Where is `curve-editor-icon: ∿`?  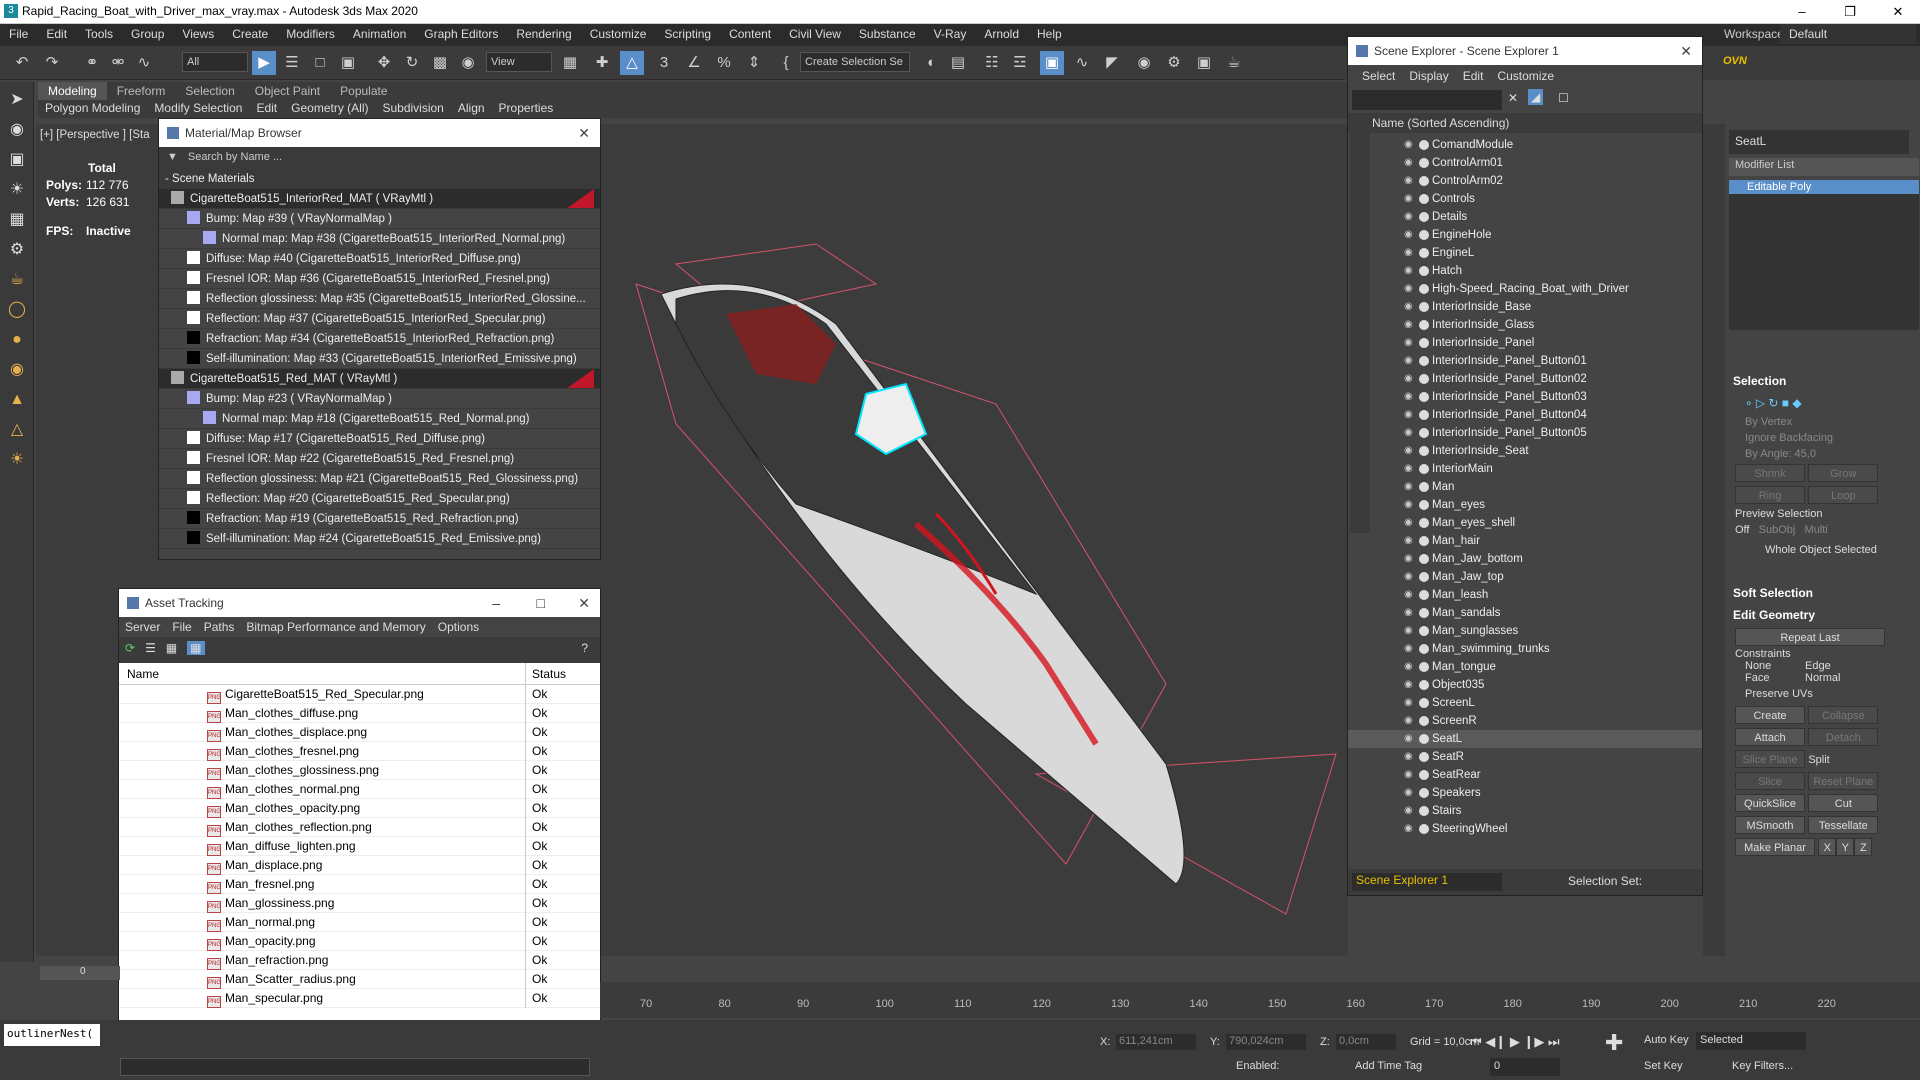
curve-editor-icon: ∿ is located at coordinates (1082, 63).